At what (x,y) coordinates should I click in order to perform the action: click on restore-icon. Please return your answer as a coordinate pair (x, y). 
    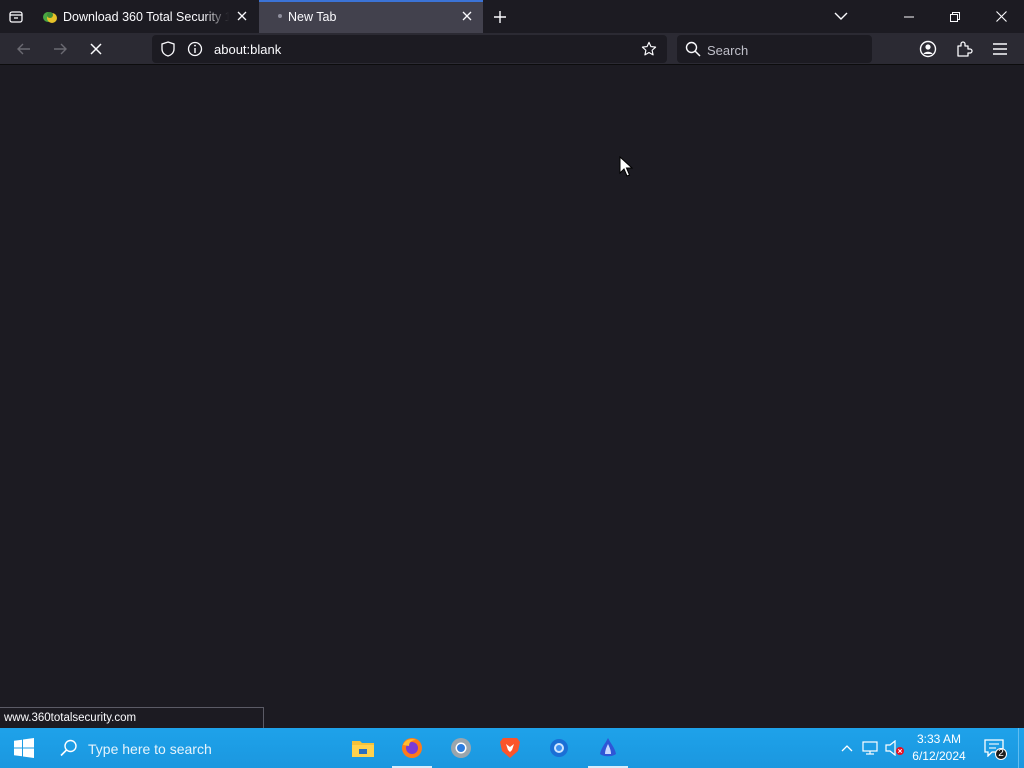
    Looking at the image, I should click on (955, 16).